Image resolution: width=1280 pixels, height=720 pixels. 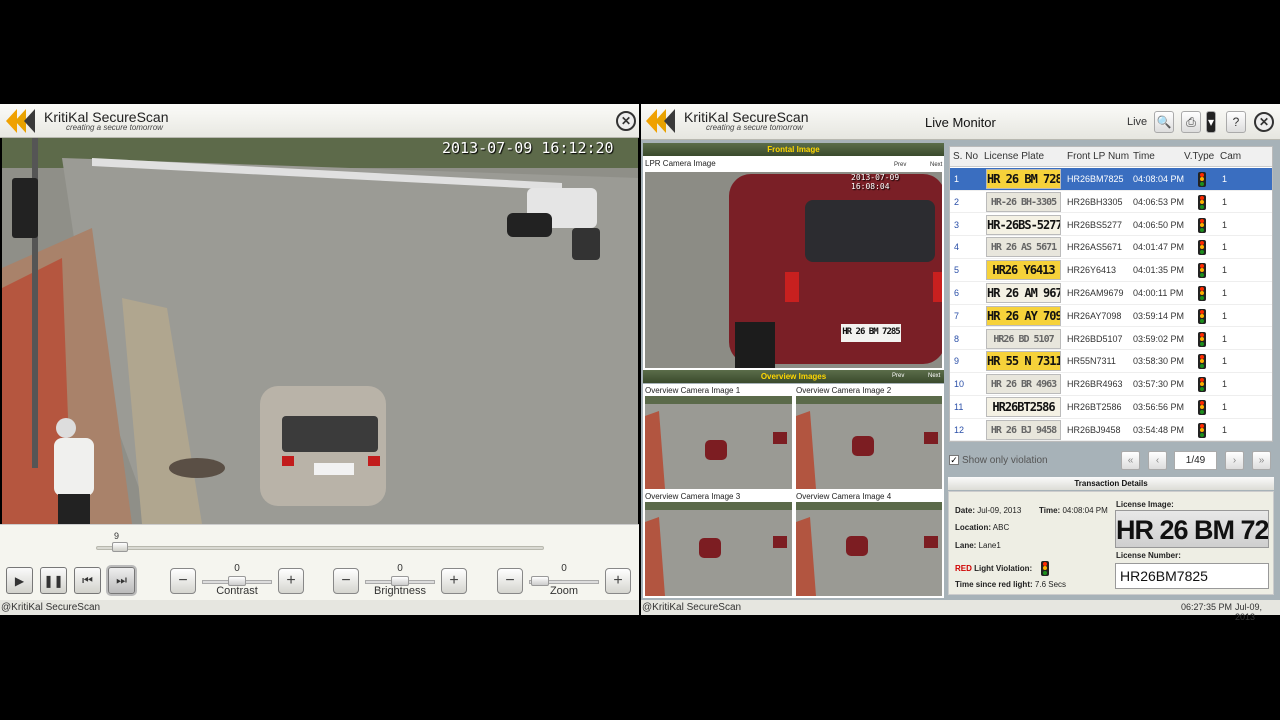 What do you see at coordinates (1130, 460) in the screenshot?
I see `first-page-button: «` at bounding box center [1130, 460].